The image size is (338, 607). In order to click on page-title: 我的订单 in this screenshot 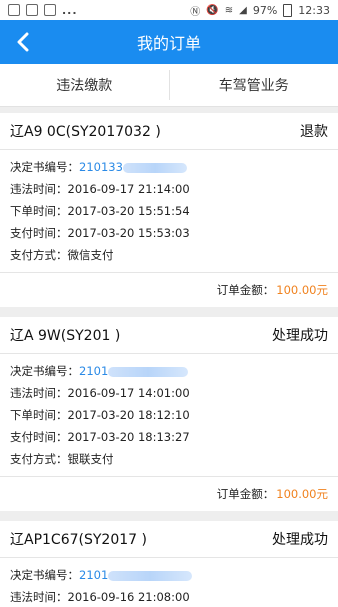, I will do `click(169, 42)`.